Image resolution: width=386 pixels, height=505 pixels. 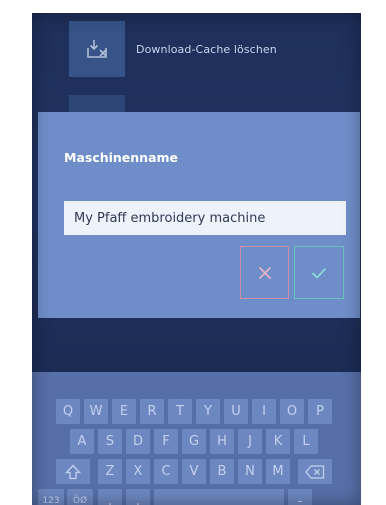 I want to click on key-n: N, so click(x=250, y=471).